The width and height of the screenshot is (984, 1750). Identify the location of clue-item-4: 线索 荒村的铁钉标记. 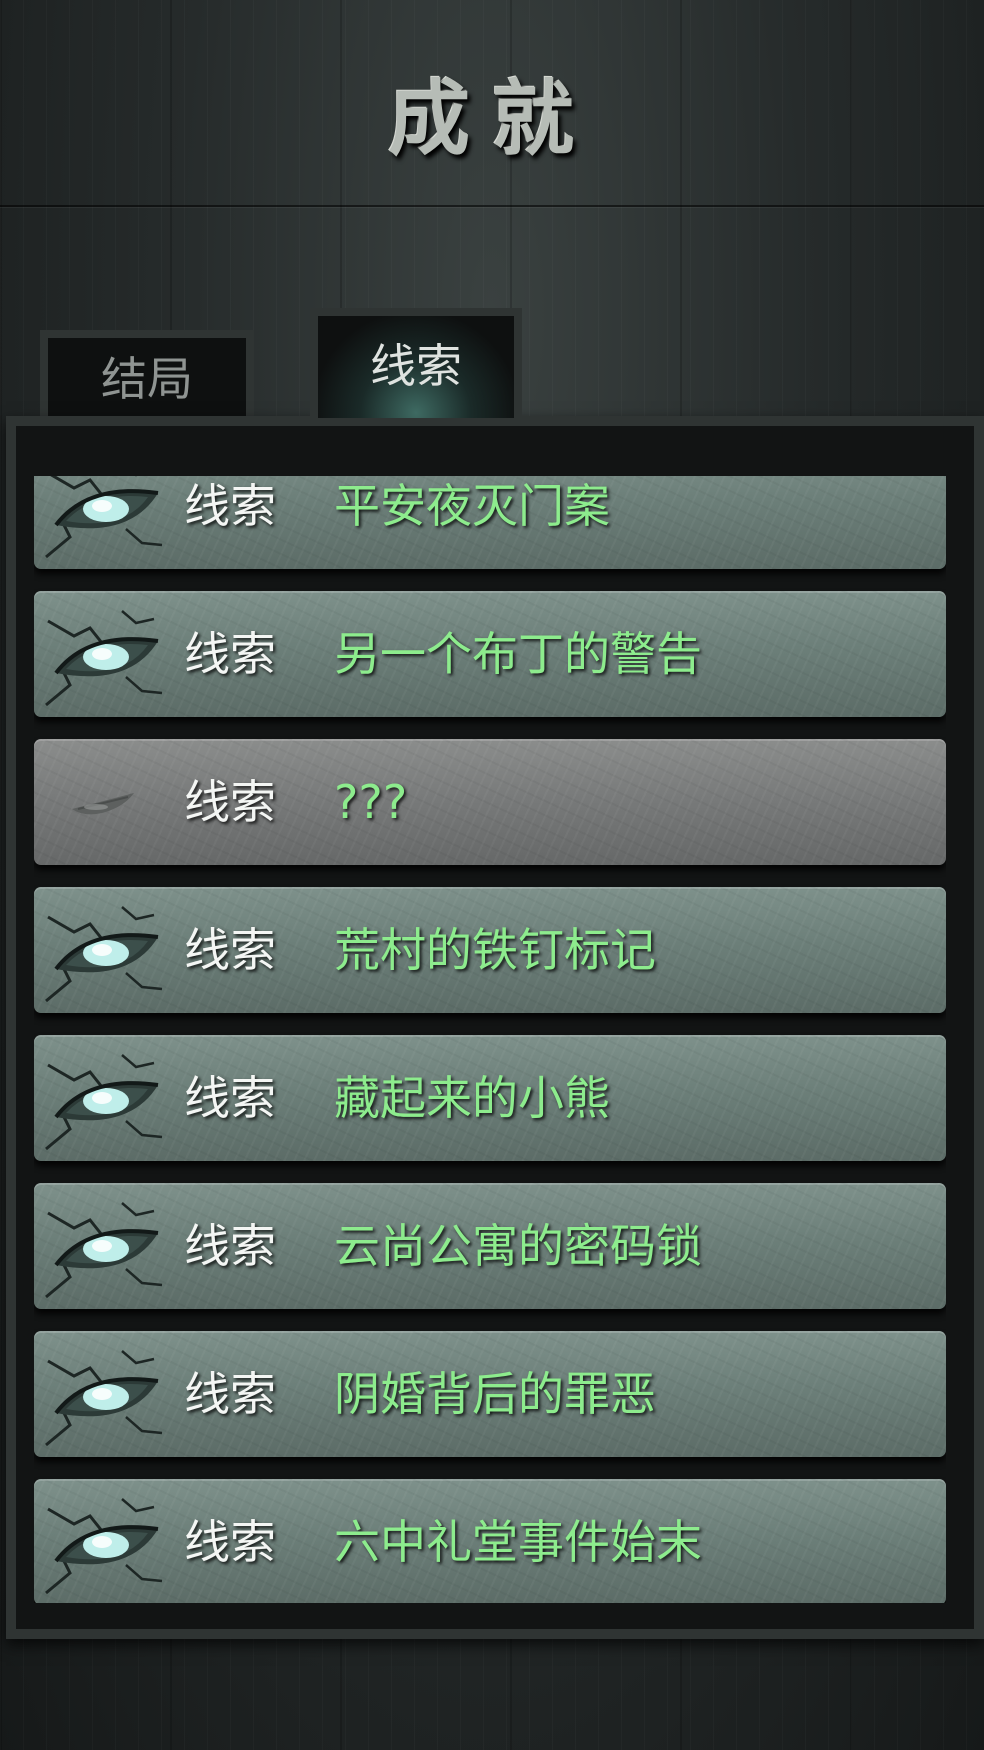
(490, 950).